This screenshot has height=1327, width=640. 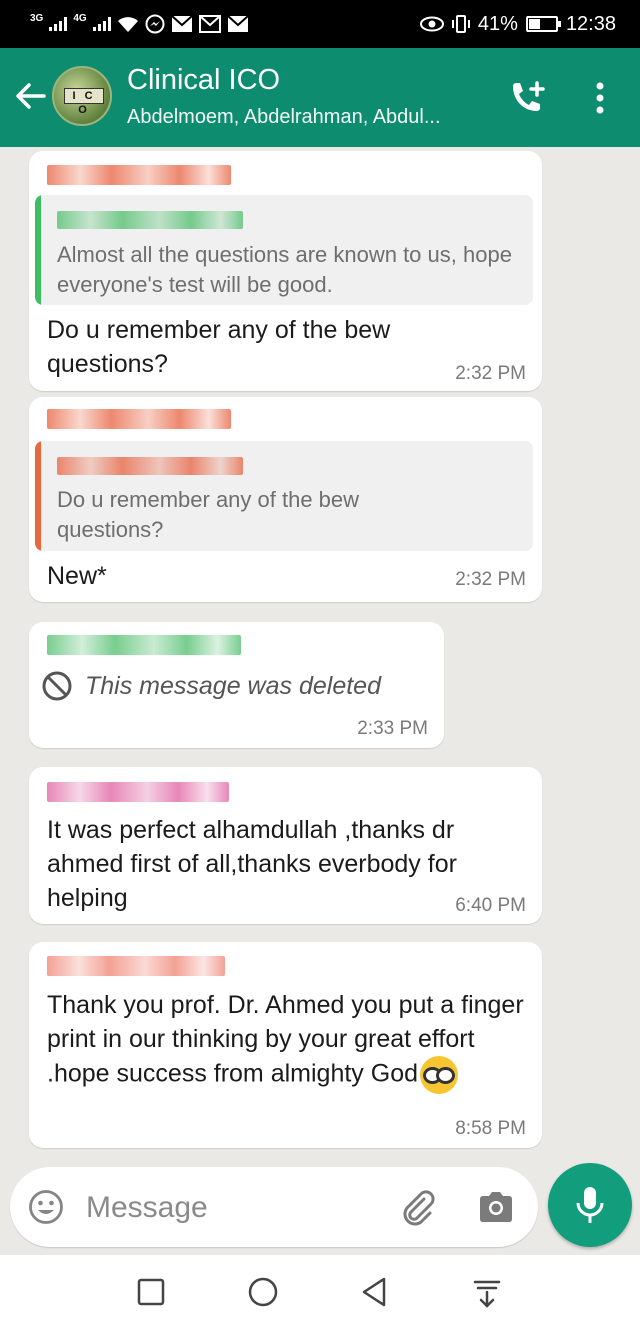 What do you see at coordinates (127, 24) in the screenshot?
I see `wifi-icon` at bounding box center [127, 24].